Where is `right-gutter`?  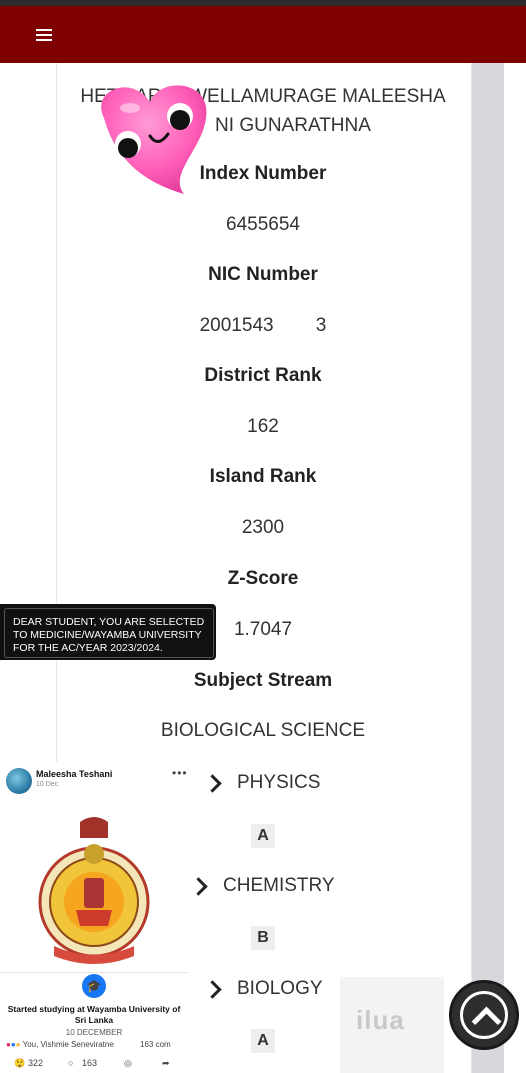 right-gutter is located at coordinates (487, 568).